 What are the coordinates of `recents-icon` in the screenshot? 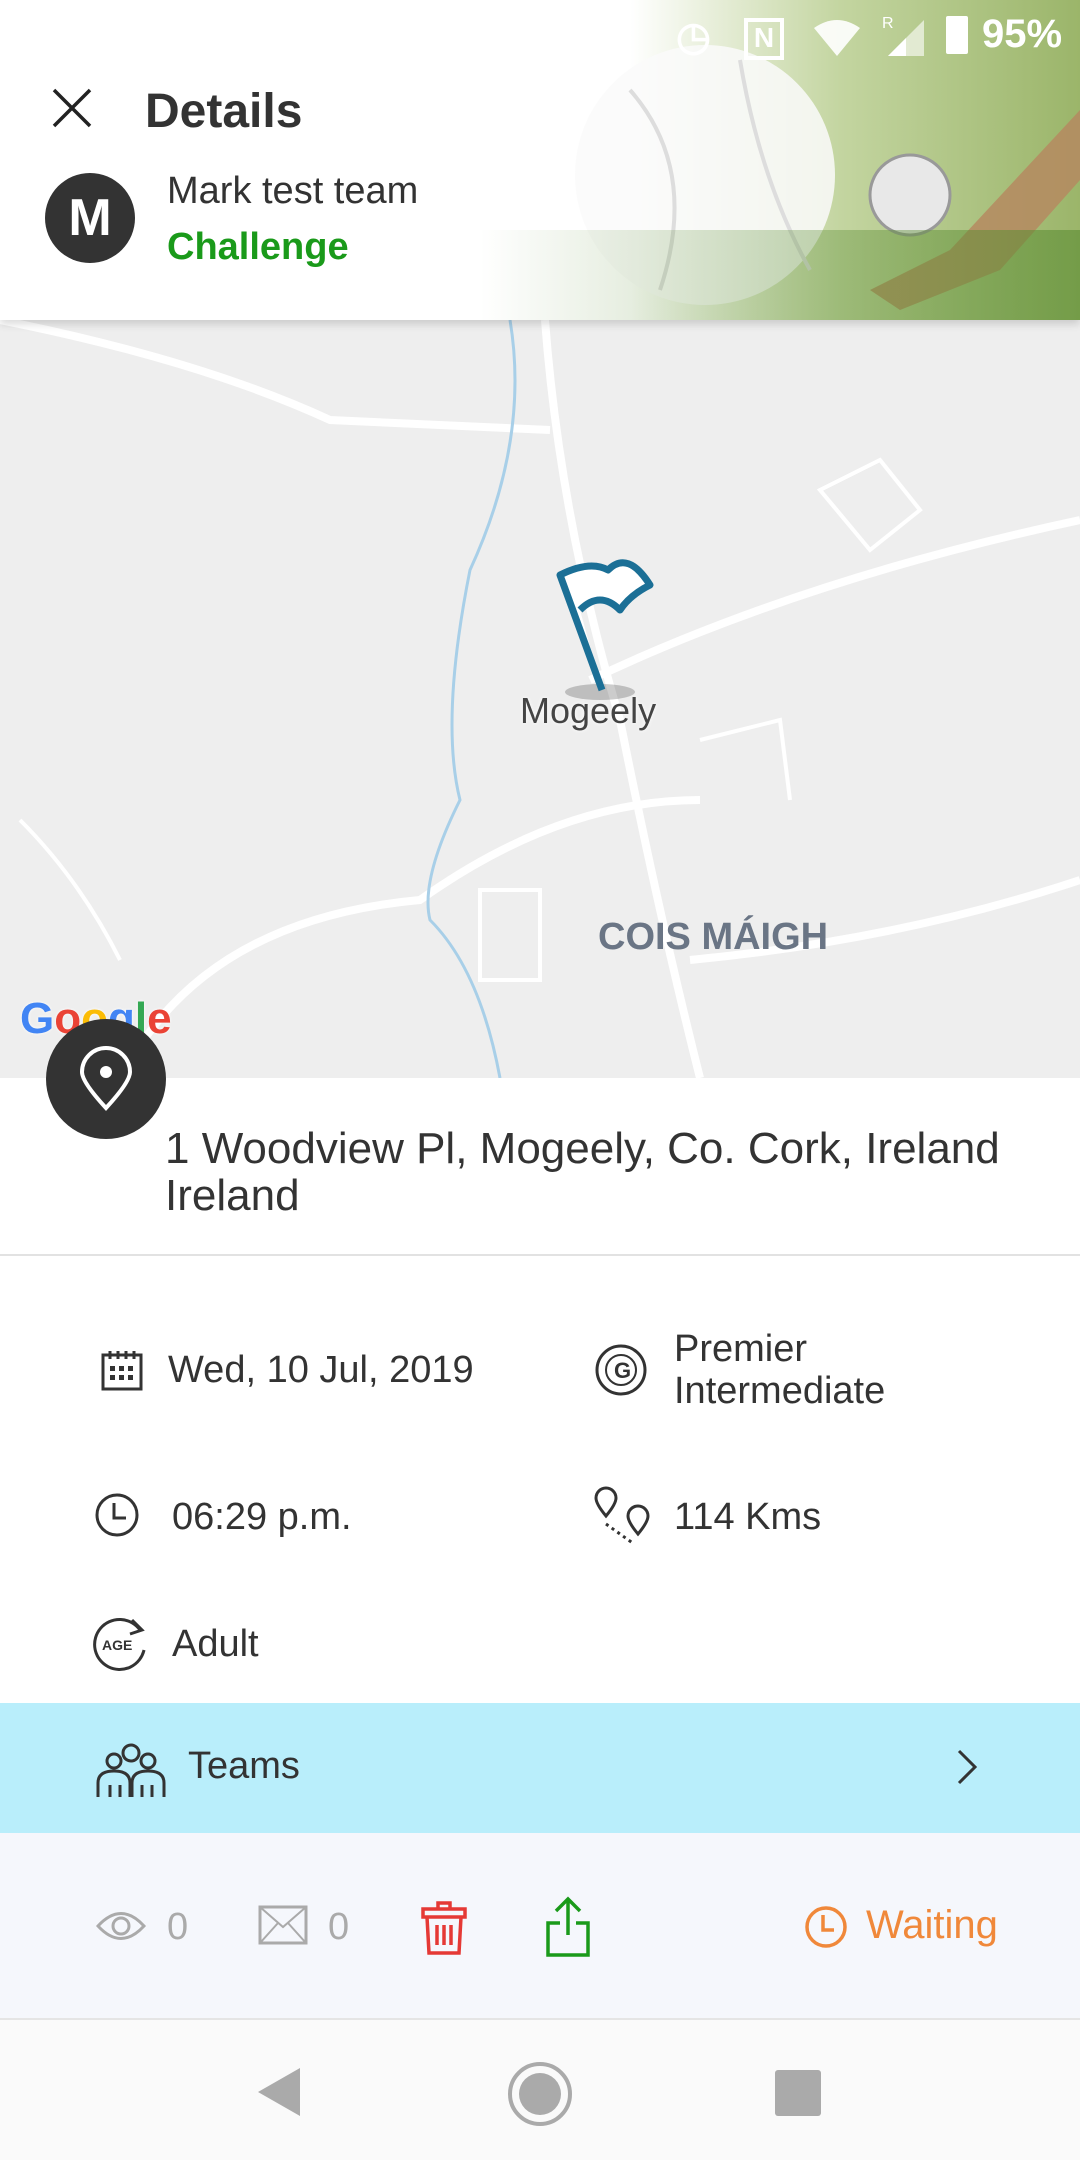 It's located at (798, 2093).